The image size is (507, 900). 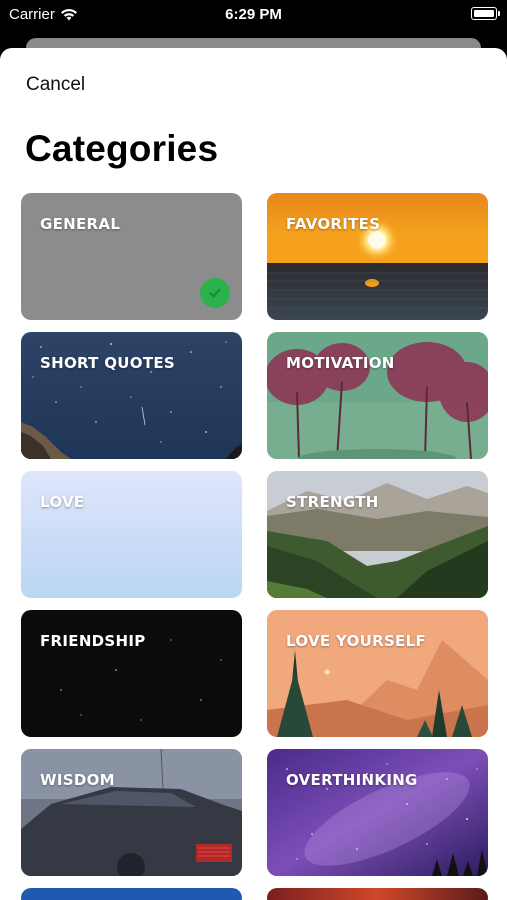 I want to click on category-label: MOTIVATION, so click(x=340, y=363).